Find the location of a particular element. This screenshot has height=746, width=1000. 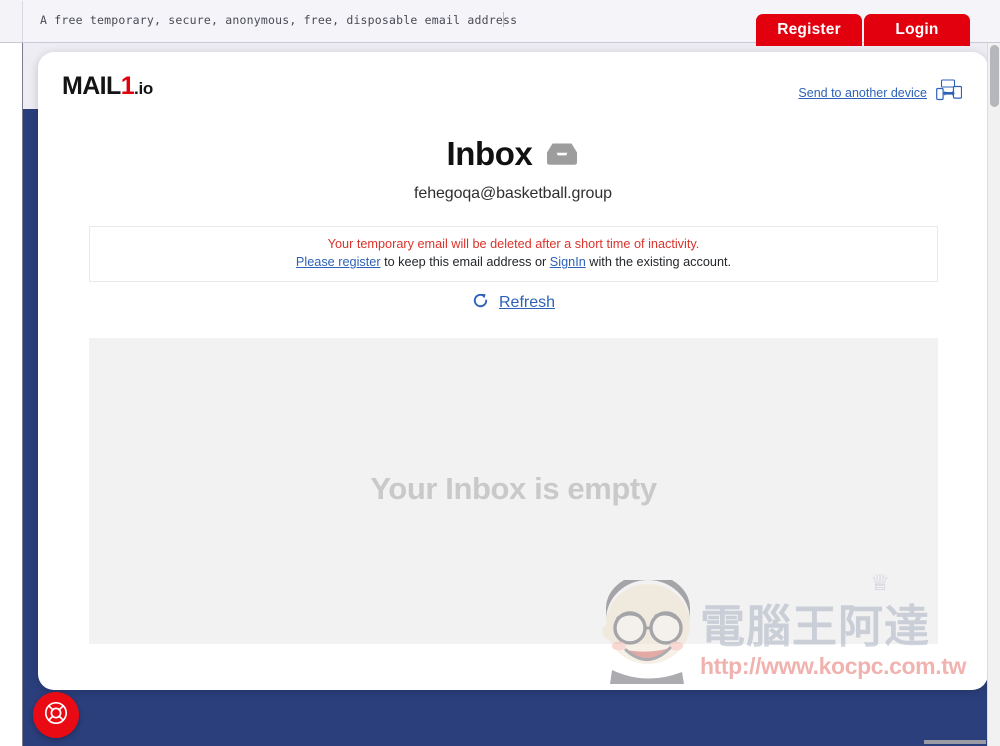

send-to-another-device-label: Send to another device is located at coordinates (862, 92).